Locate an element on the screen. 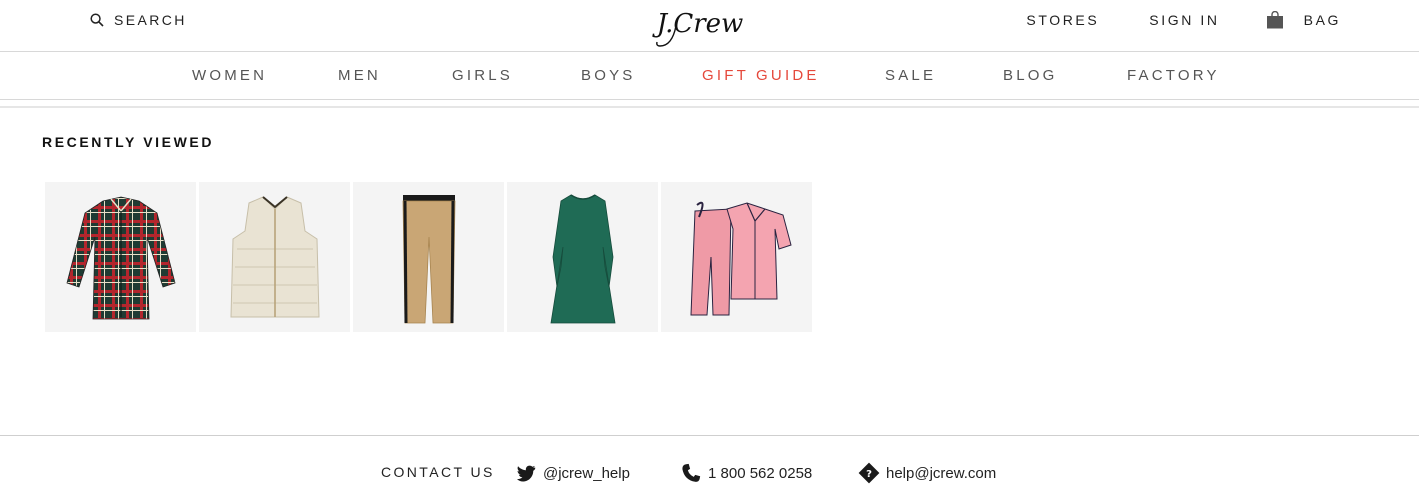  nav-item-factory: FACTORY is located at coordinates (1173, 75).